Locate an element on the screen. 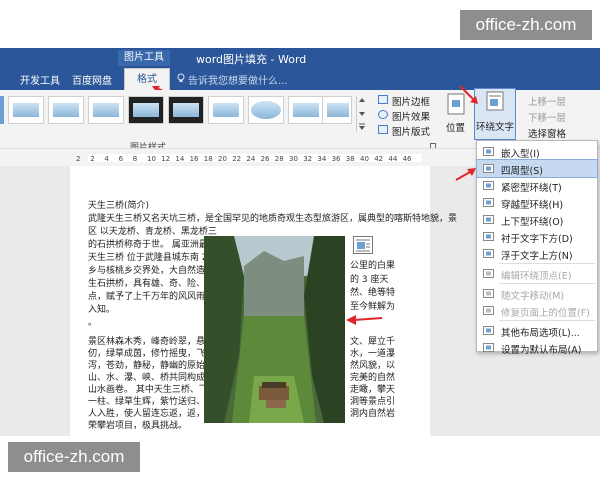 The height and width of the screenshot is (480, 600). document-text-line: 走瞰，攀天 is located at coordinates (373, 390).